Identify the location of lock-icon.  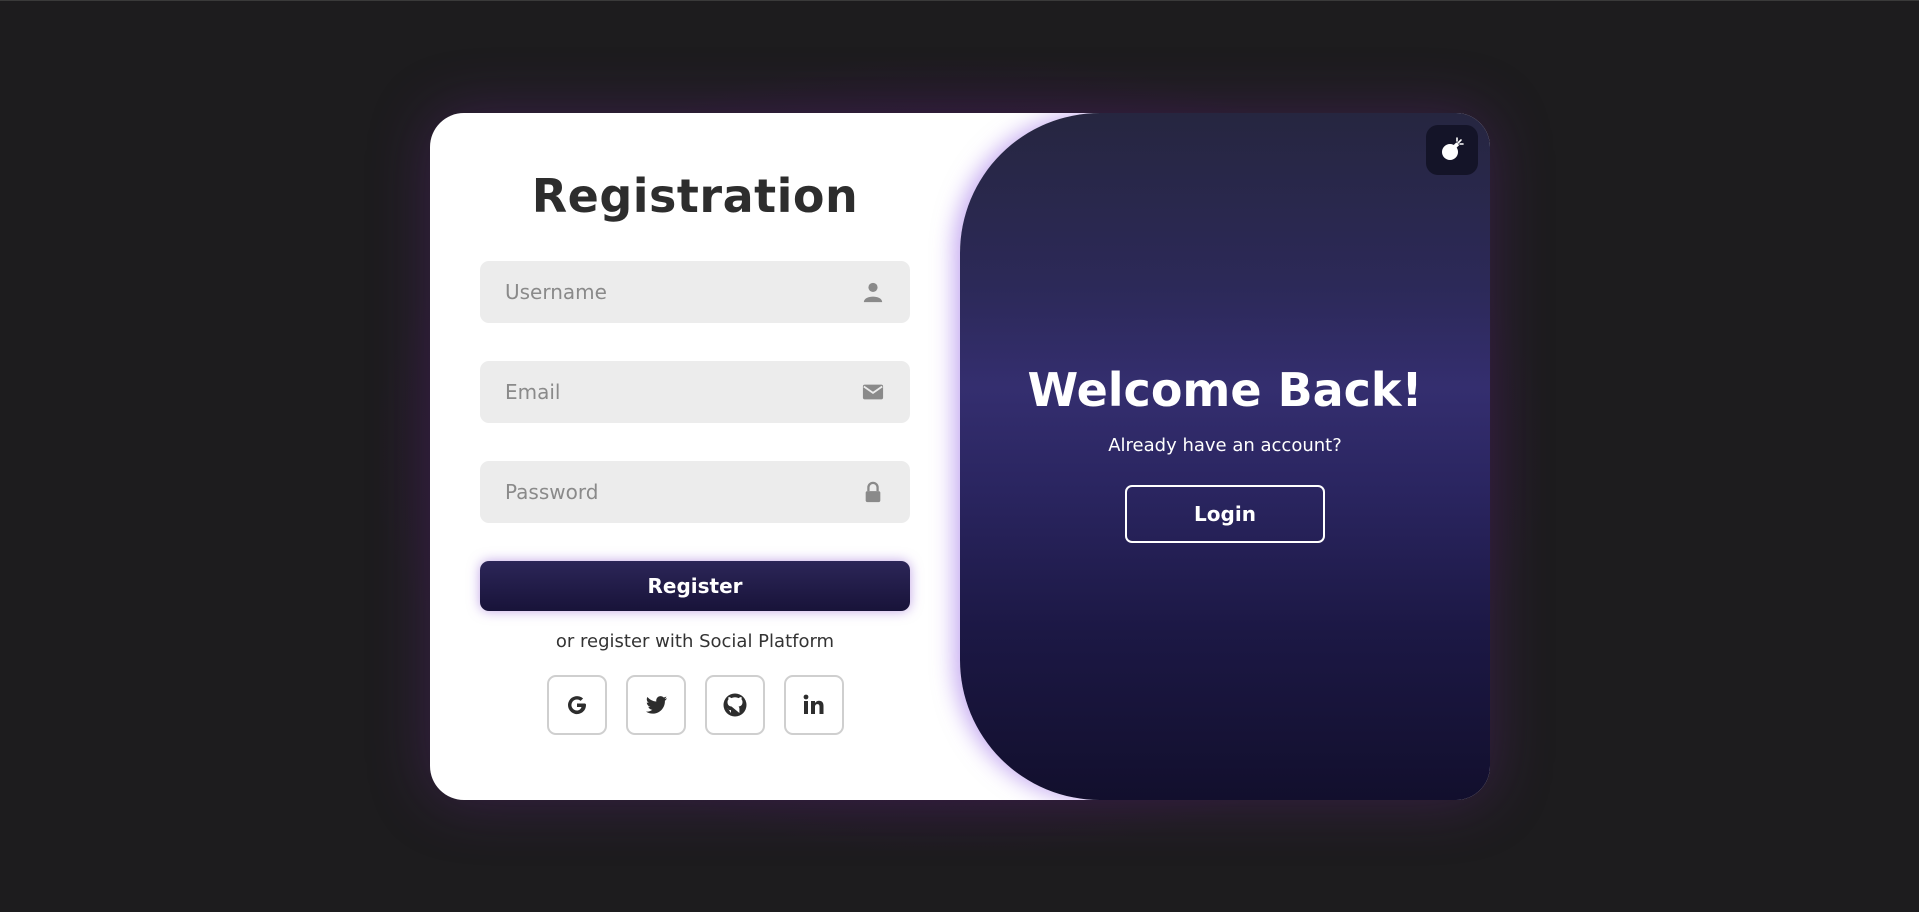
(873, 492).